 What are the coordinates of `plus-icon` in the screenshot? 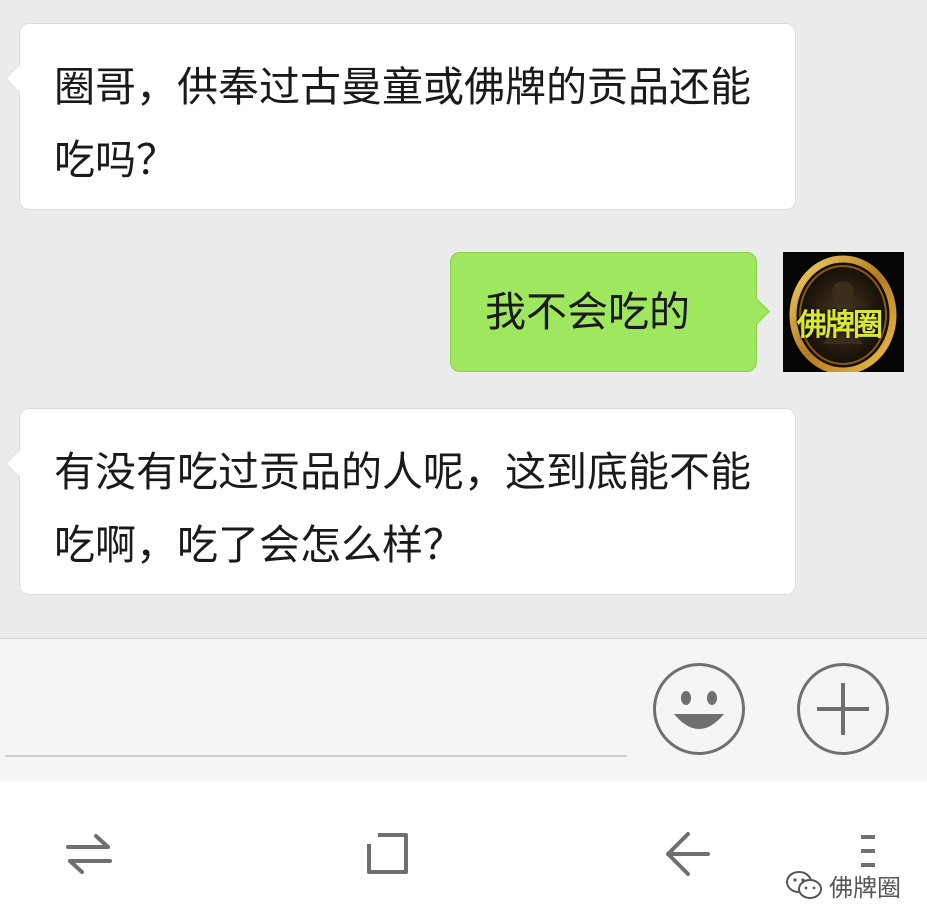 It's located at (843, 709).